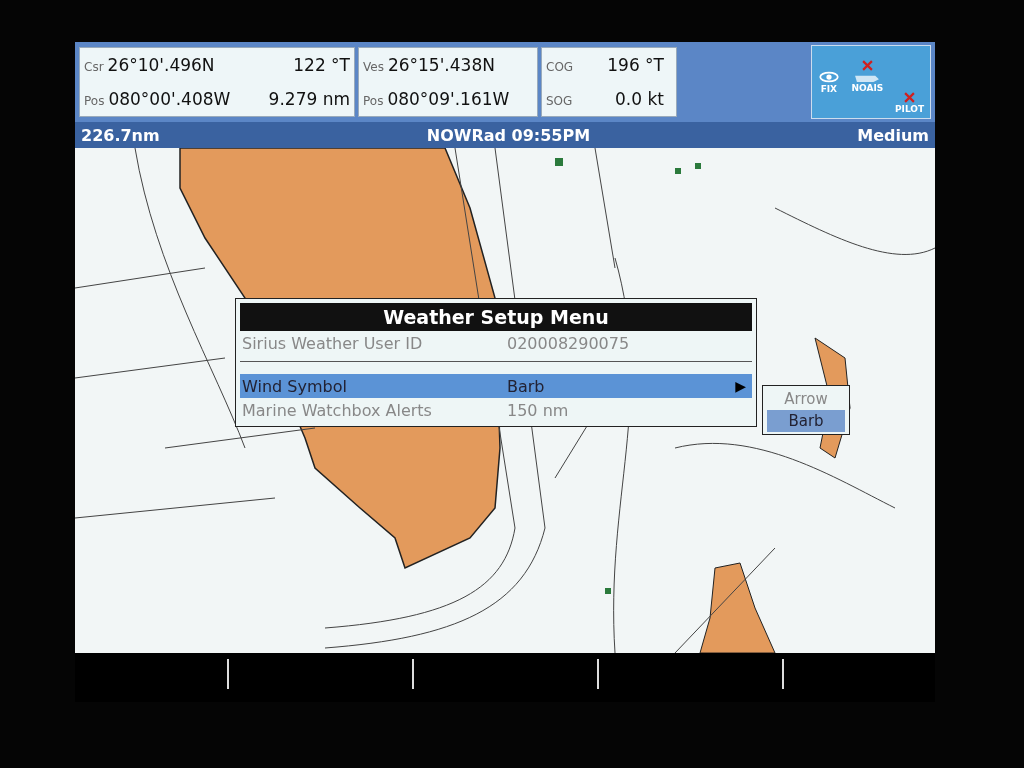 Image resolution: width=1024 pixels, height=768 pixels. What do you see at coordinates (496, 410) in the screenshot?
I see `menu-item: Marine Watchbox Alerts 150 nm` at bounding box center [496, 410].